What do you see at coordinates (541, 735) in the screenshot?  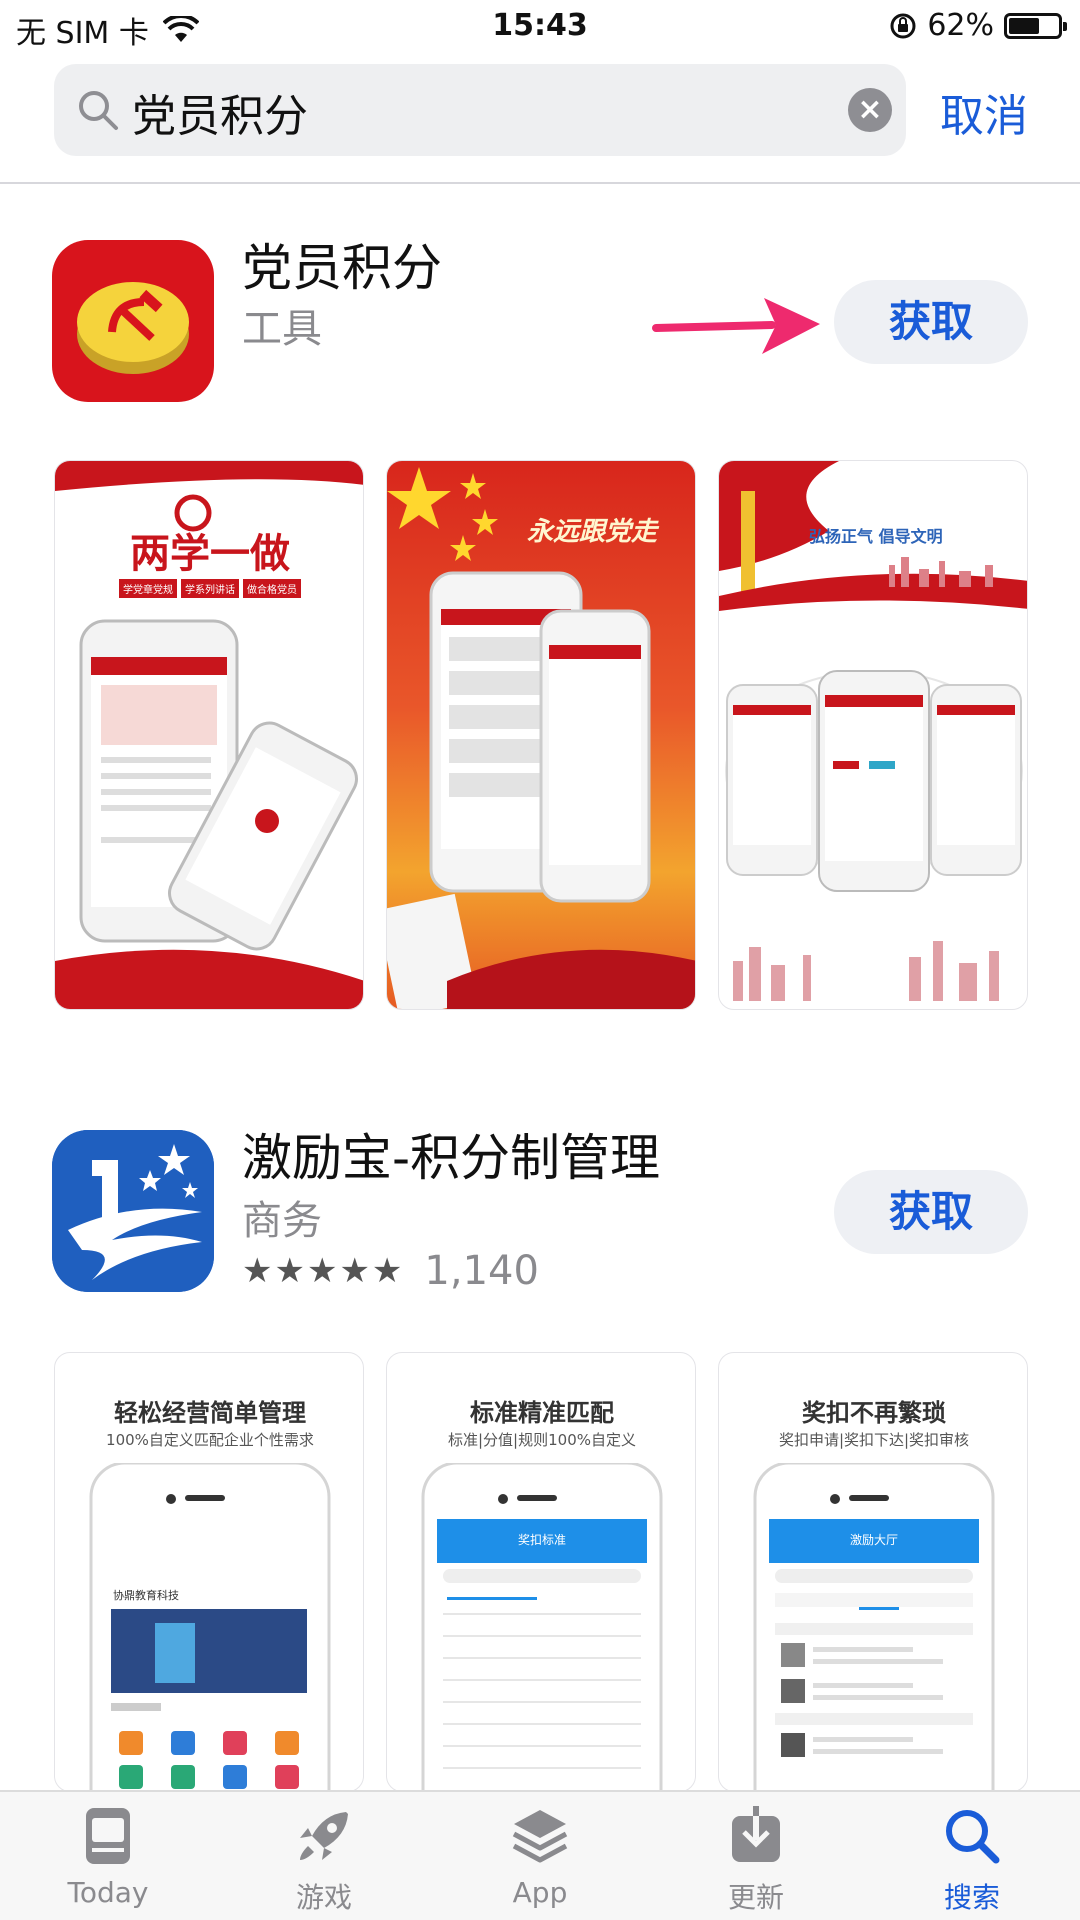 I see `screenshot-2: 永远跟党走` at bounding box center [541, 735].